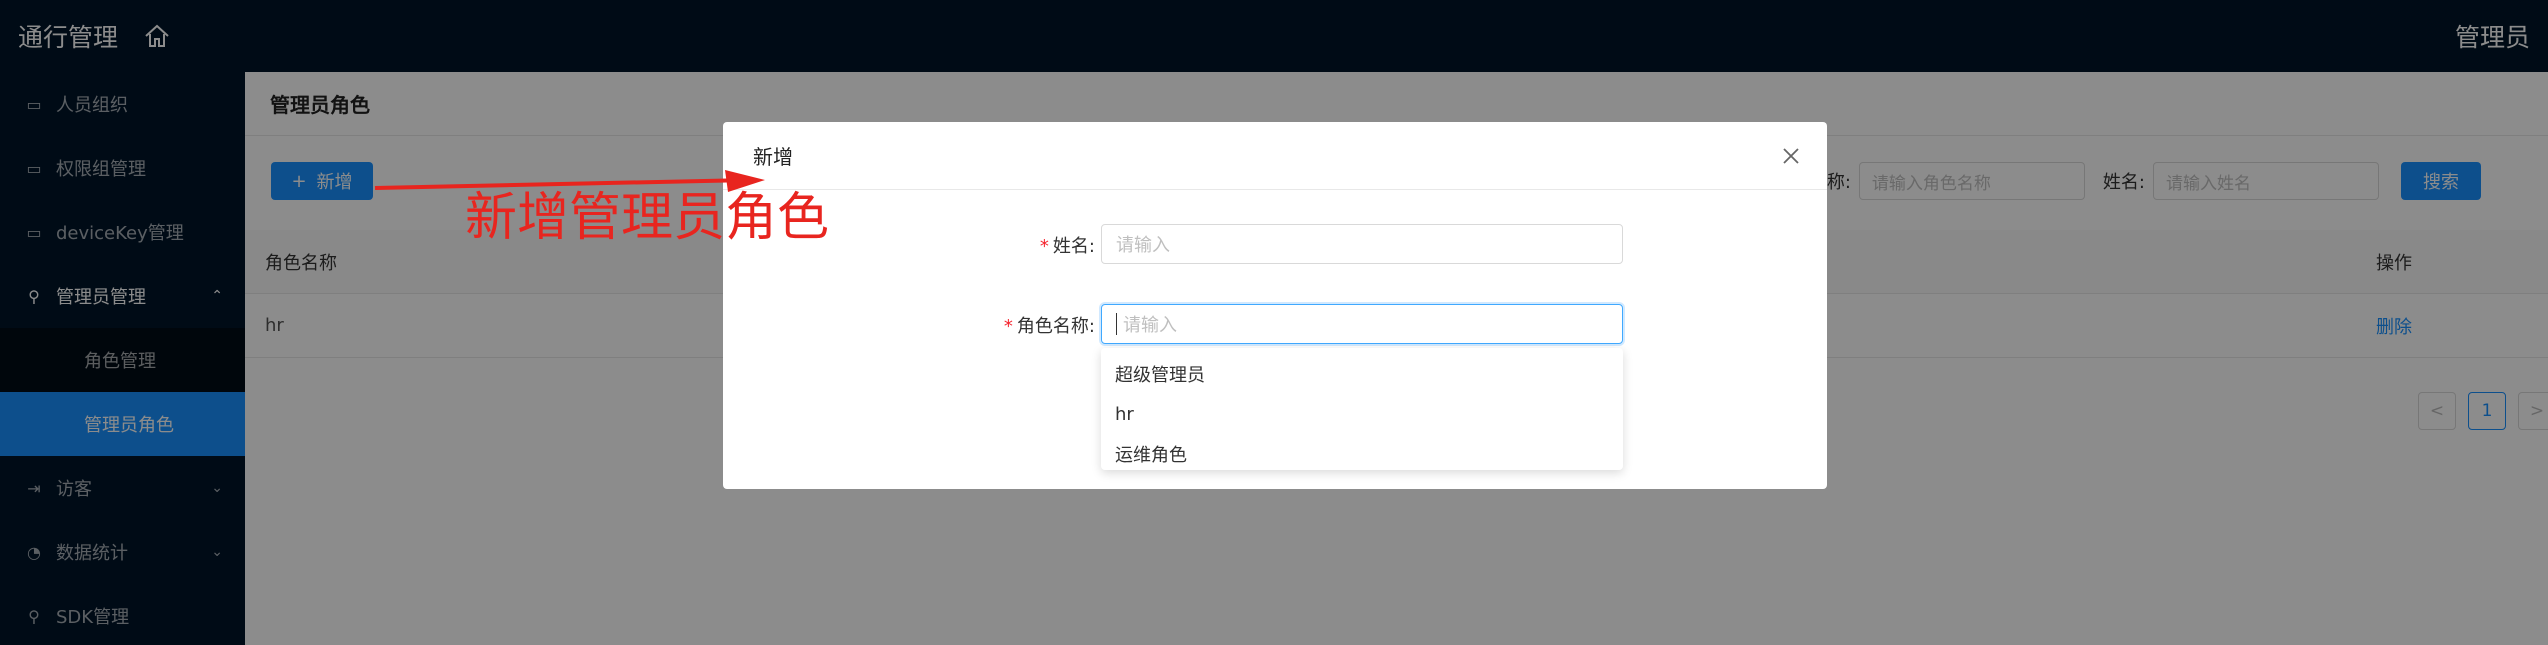 The height and width of the screenshot is (645, 2548). Describe the element at coordinates (1791, 156) in the screenshot. I see `close-icon` at that location.